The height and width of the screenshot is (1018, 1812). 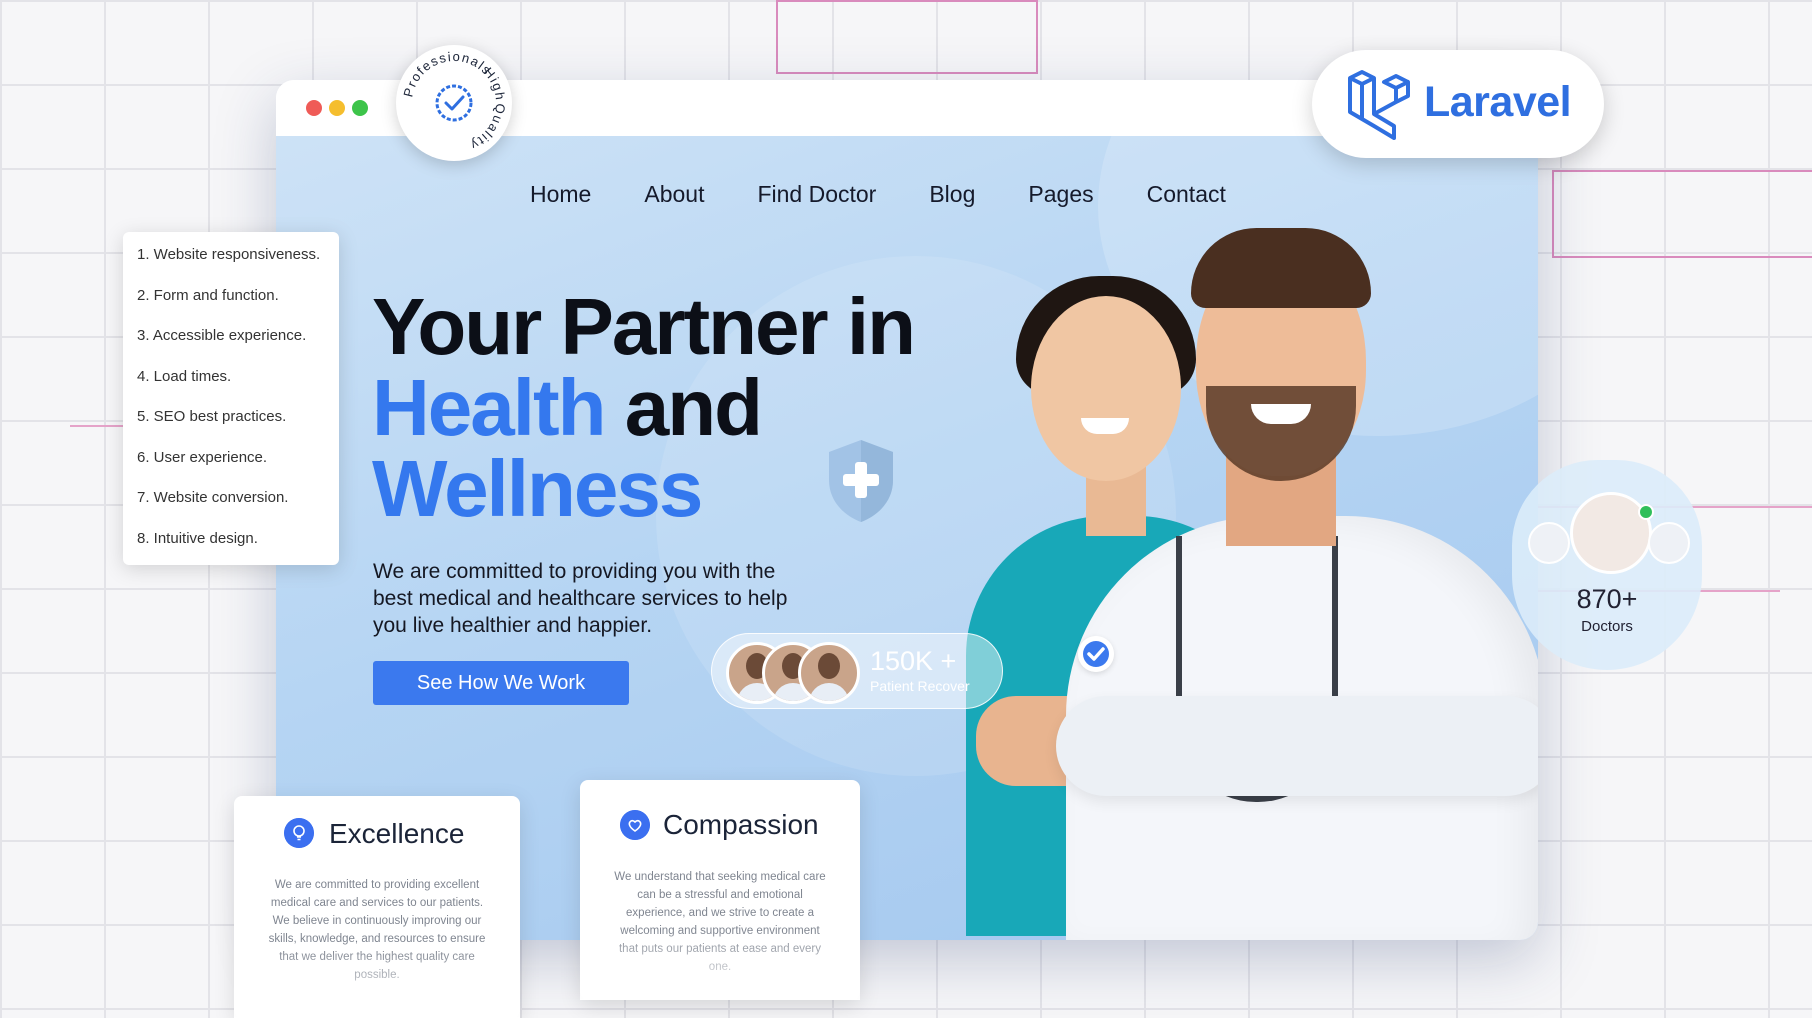 I want to click on nav-about: About, so click(x=674, y=194).